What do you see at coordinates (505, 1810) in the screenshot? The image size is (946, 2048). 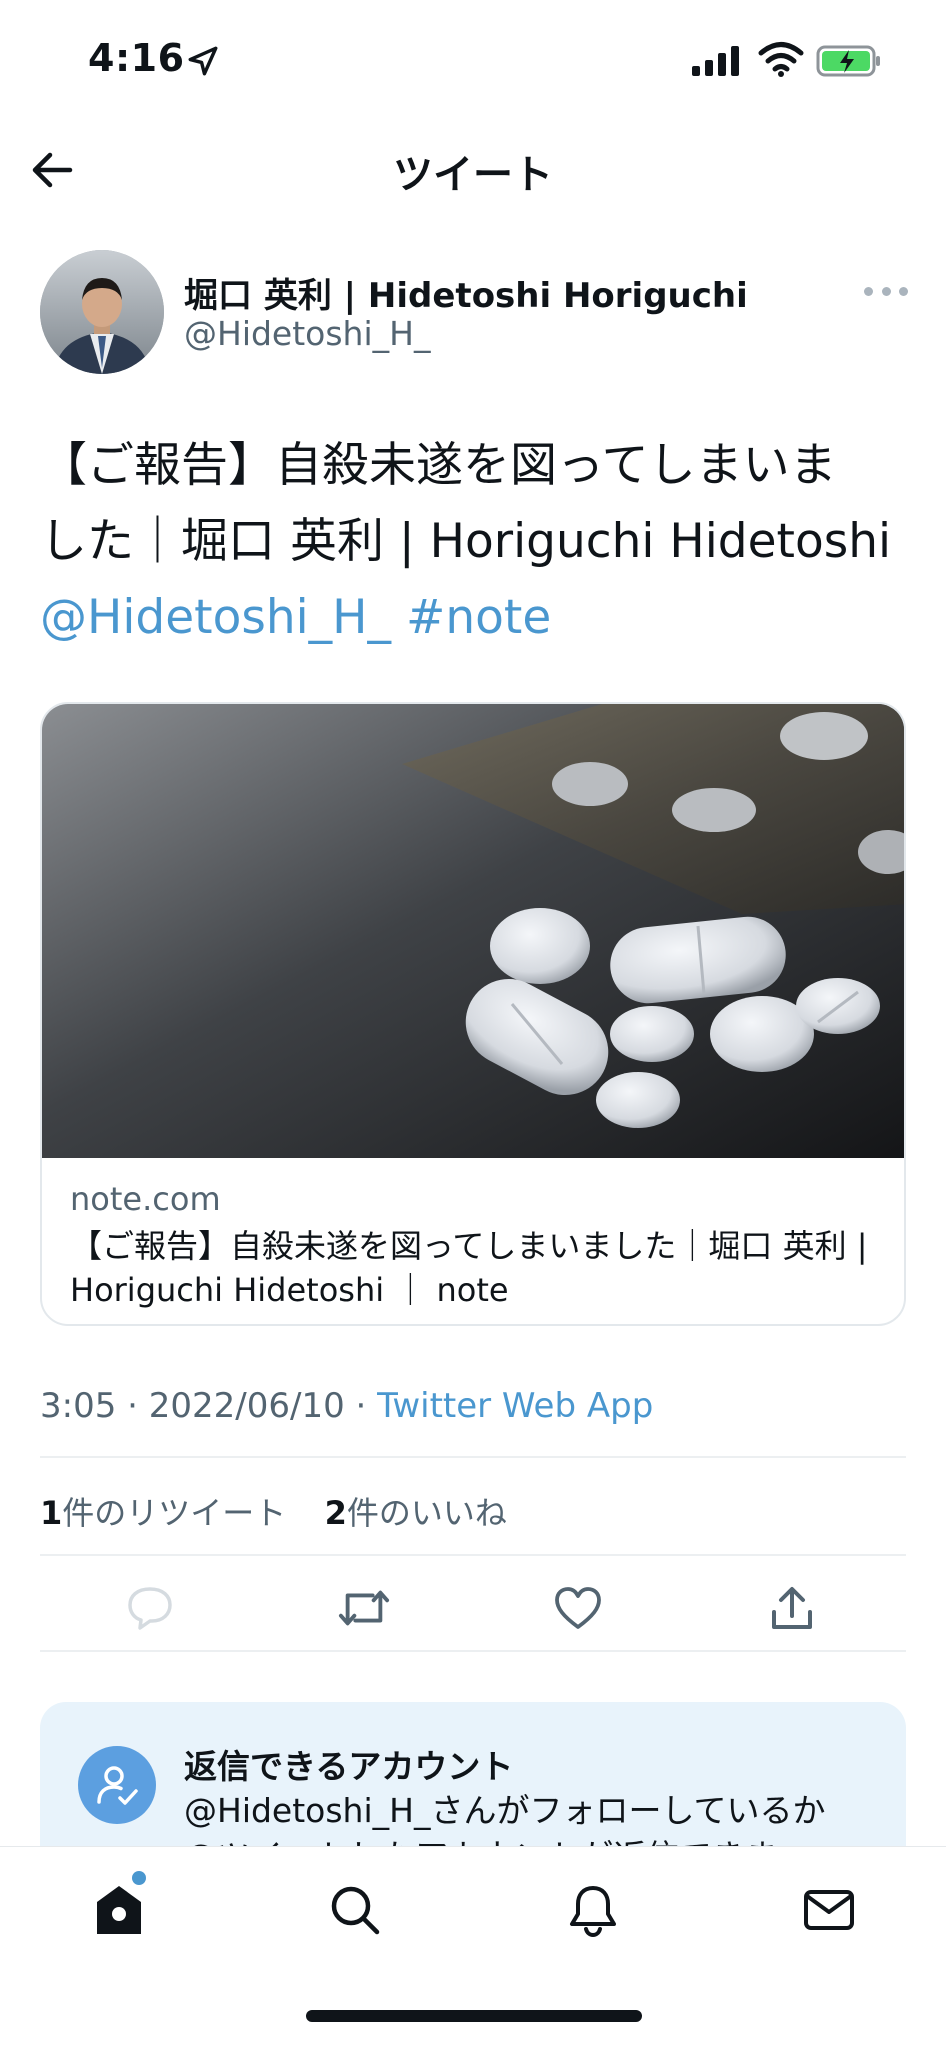 I see `reply-restriction-line: @Hidetoshi_H_さんがフォローしているか` at bounding box center [505, 1810].